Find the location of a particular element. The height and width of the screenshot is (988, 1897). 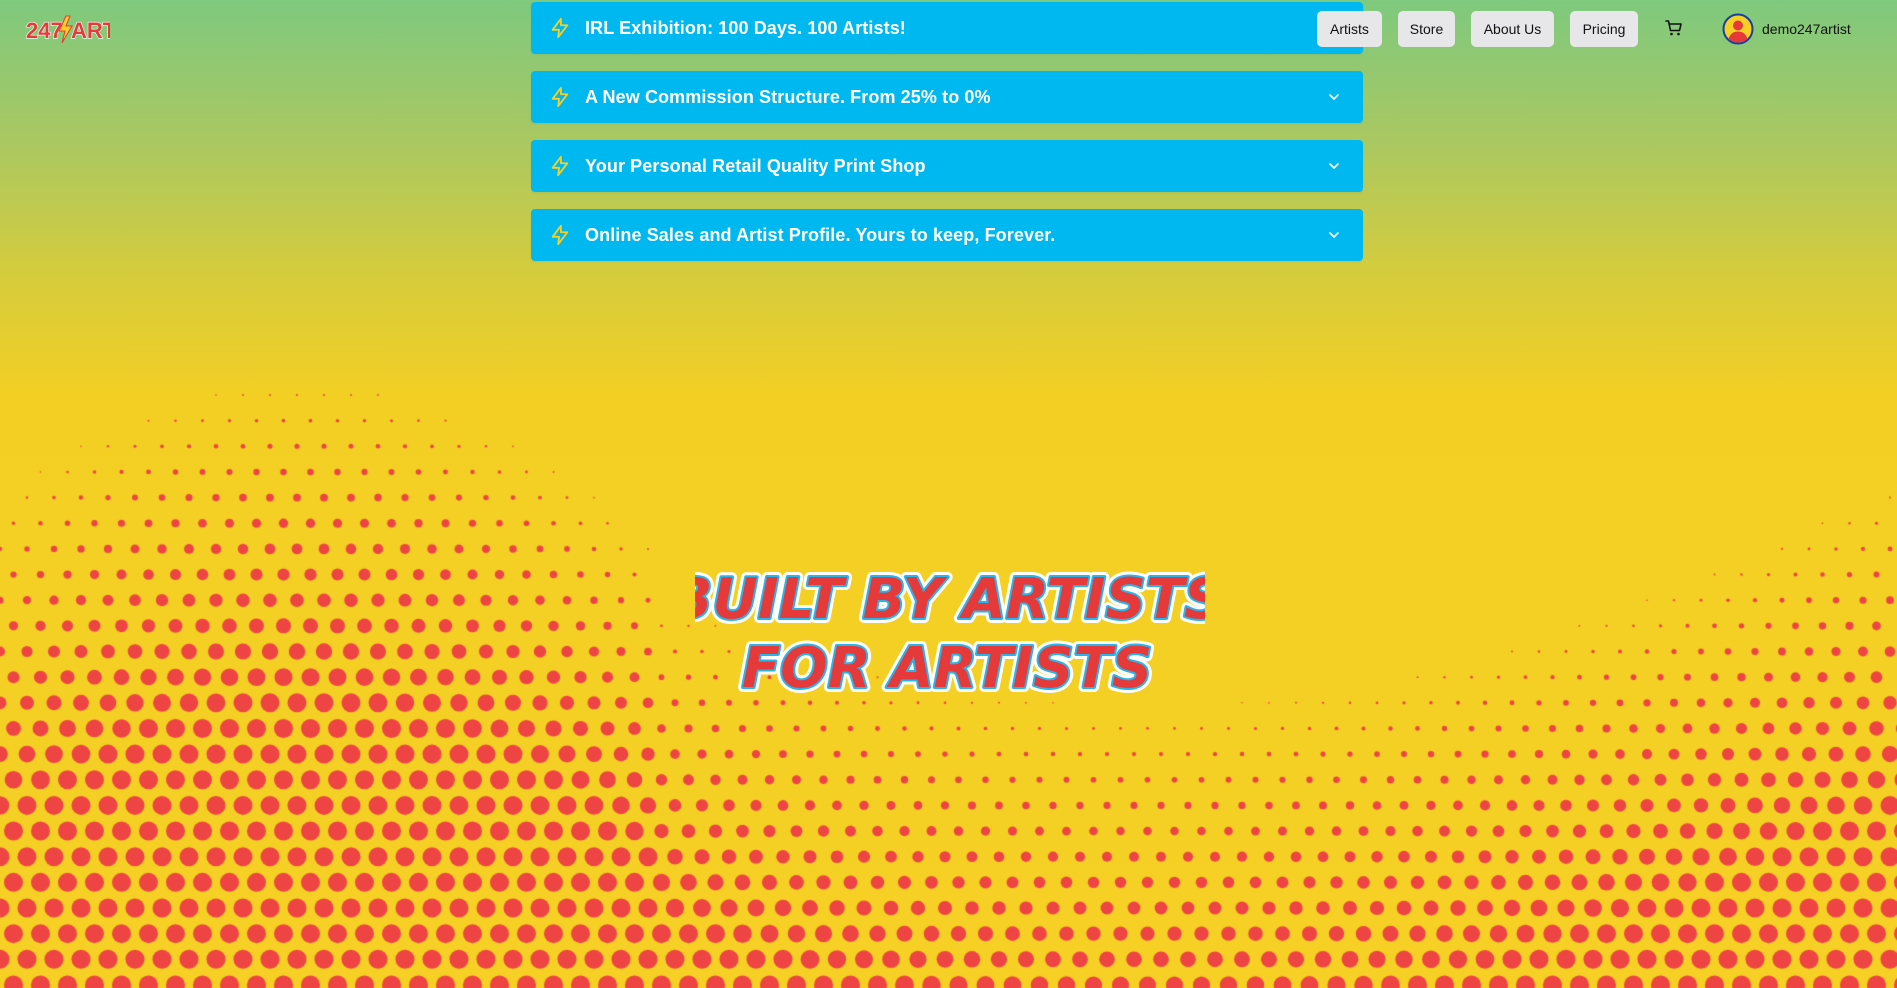

brand-logo: 247 ART is located at coordinates (68, 29).